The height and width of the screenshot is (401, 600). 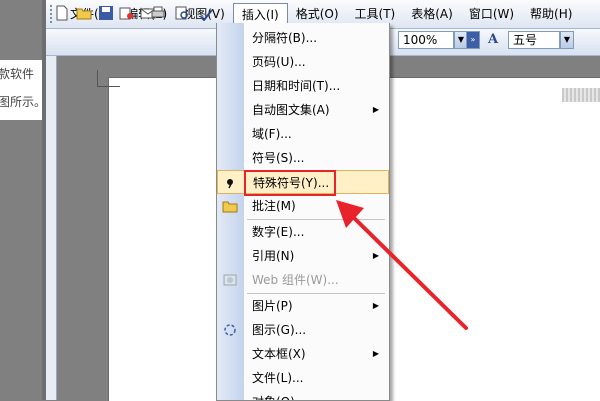 What do you see at coordinates (279, 354) in the screenshot?
I see `menu-item-label: 文本框(X)` at bounding box center [279, 354].